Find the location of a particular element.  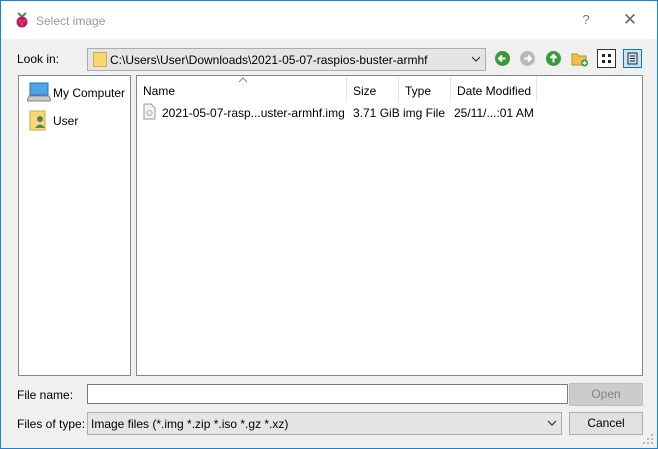

sidebar-item-user: User is located at coordinates (77, 120).